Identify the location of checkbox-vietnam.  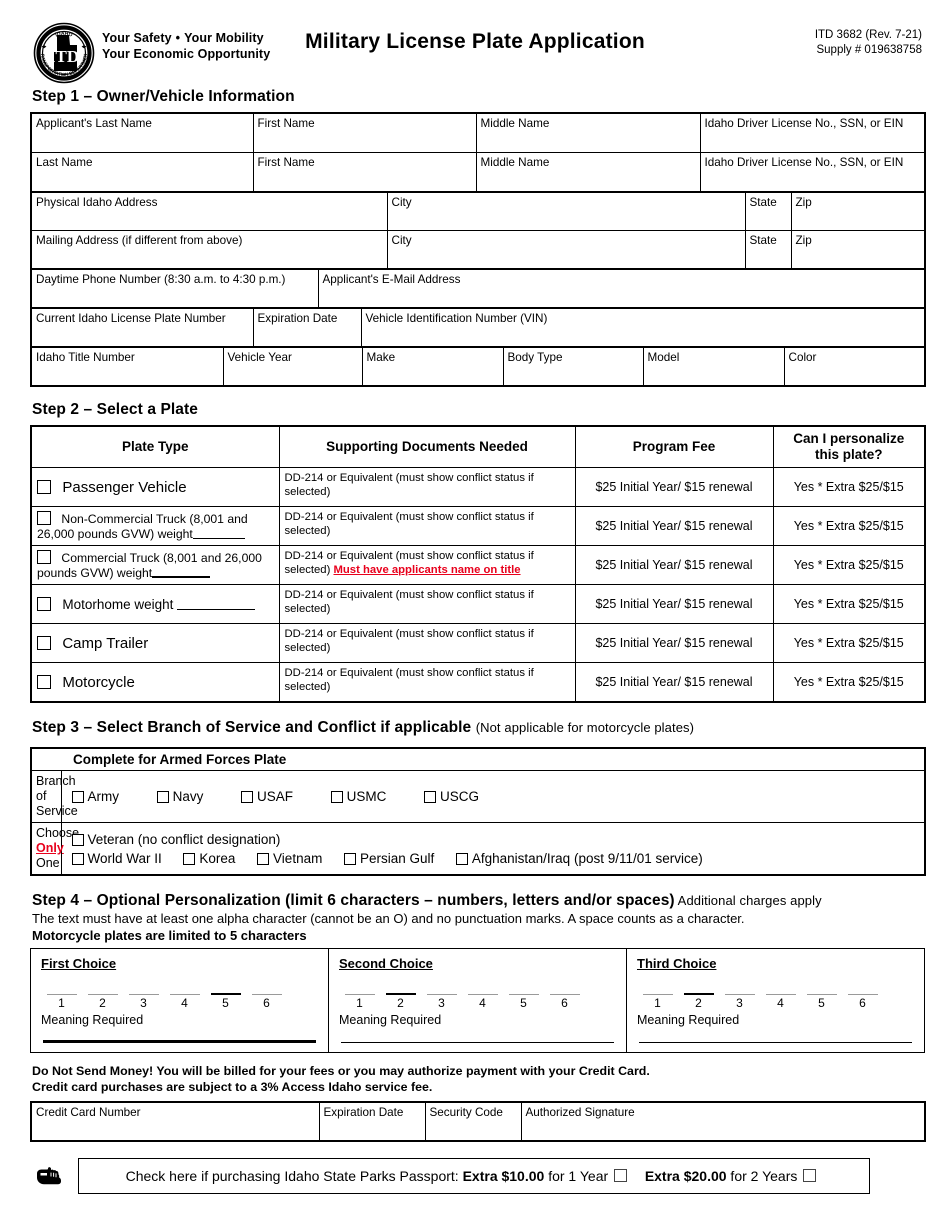
(263, 858).